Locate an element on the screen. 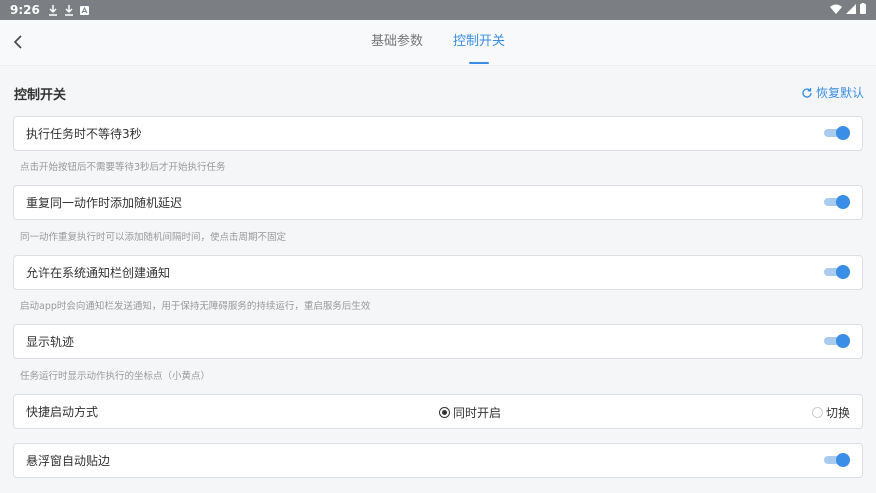  toggle-notification is located at coordinates (837, 272).